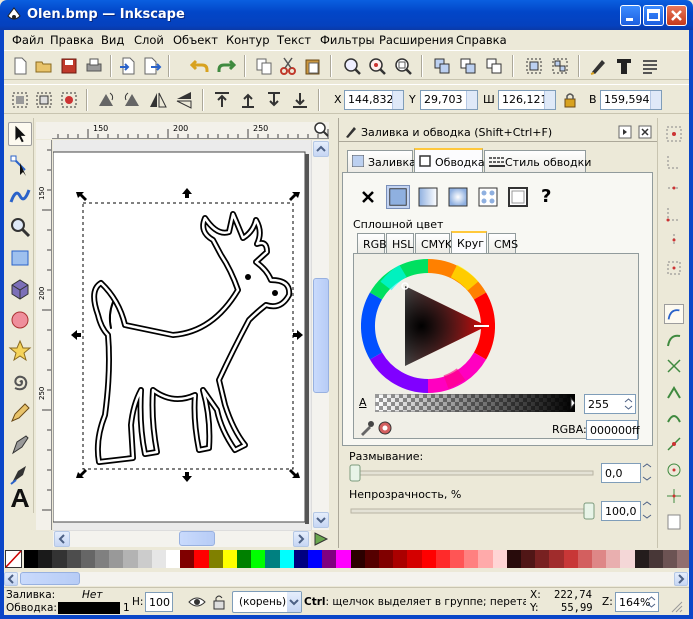  What do you see at coordinates (248, 100) in the screenshot?
I see `raise-icon` at bounding box center [248, 100].